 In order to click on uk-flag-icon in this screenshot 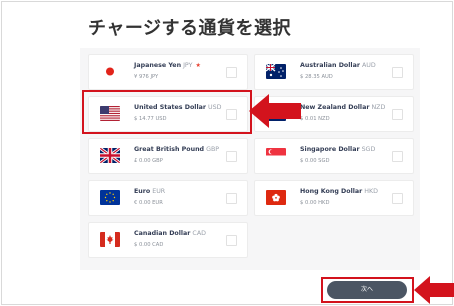, I will do `click(110, 155)`.